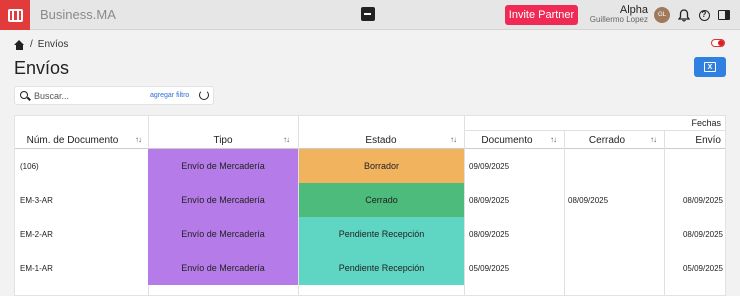  I want to click on toggle-switch, so click(718, 43).